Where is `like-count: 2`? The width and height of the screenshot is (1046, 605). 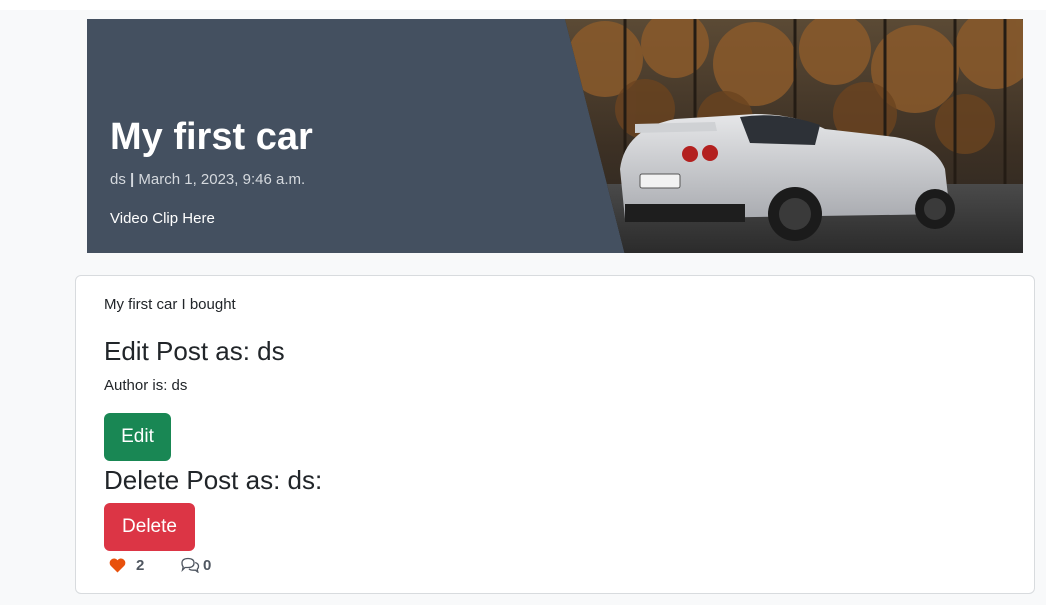 like-count: 2 is located at coordinates (140, 565).